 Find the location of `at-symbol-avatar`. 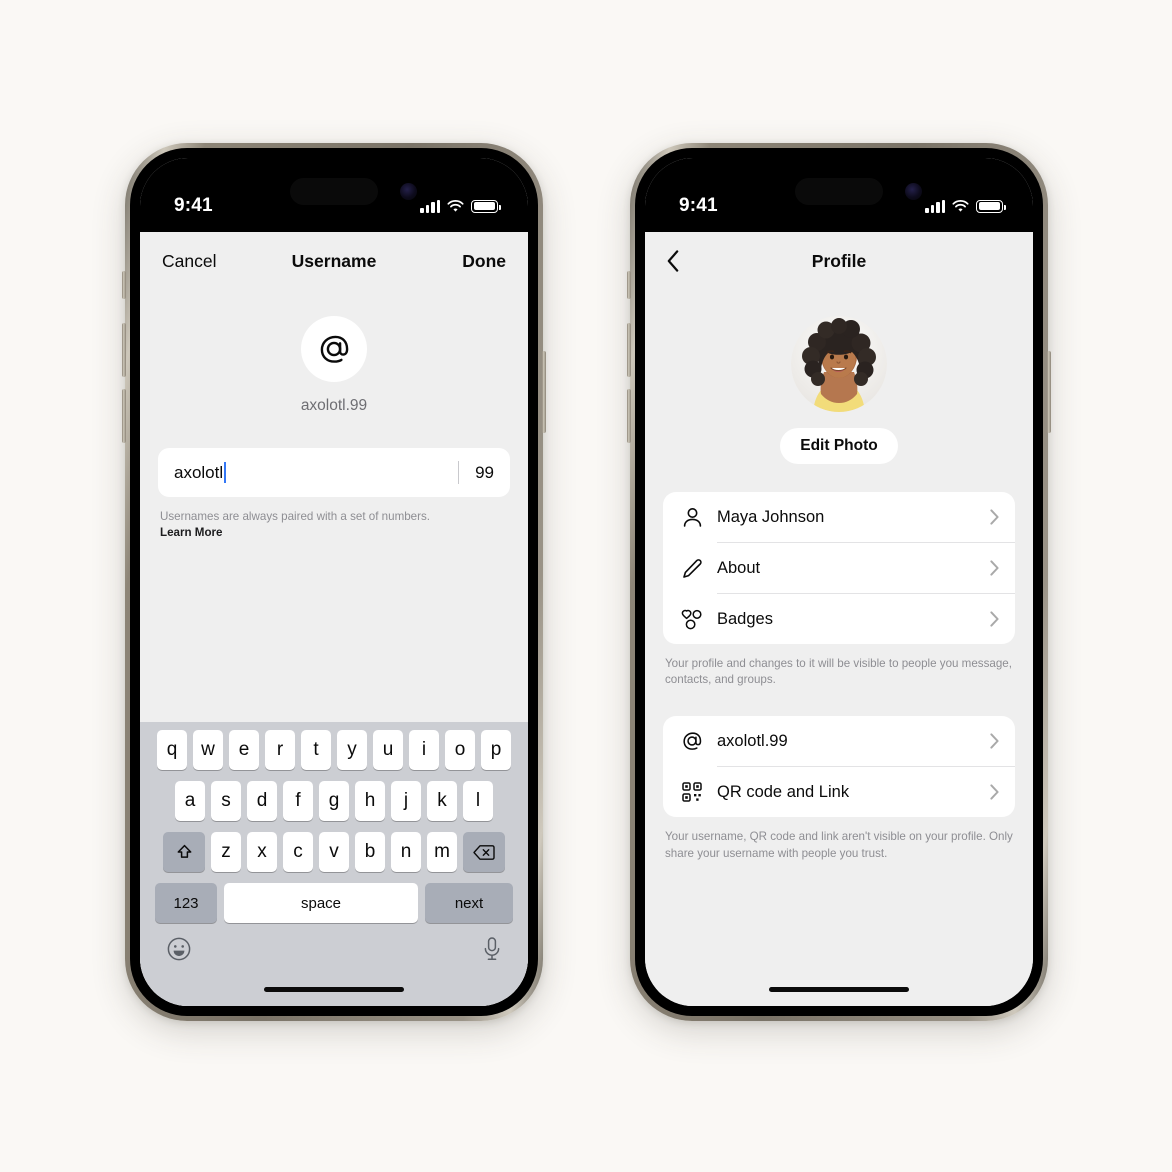

at-symbol-avatar is located at coordinates (334, 349).